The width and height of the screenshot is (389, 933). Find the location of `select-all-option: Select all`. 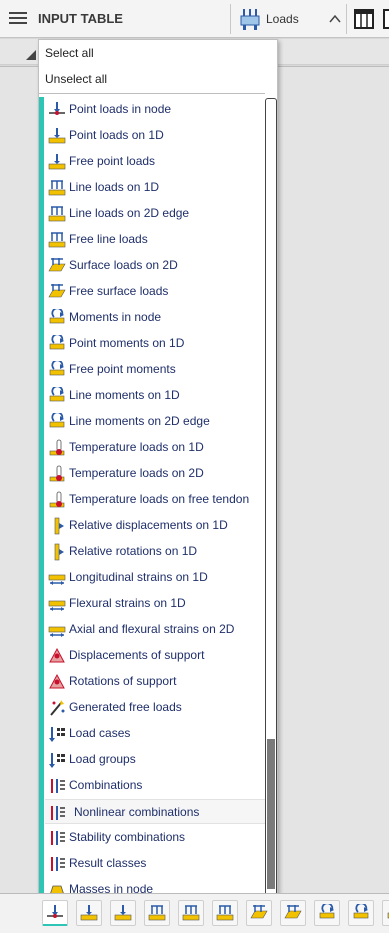

select-all-option: Select all is located at coordinates (69, 53).